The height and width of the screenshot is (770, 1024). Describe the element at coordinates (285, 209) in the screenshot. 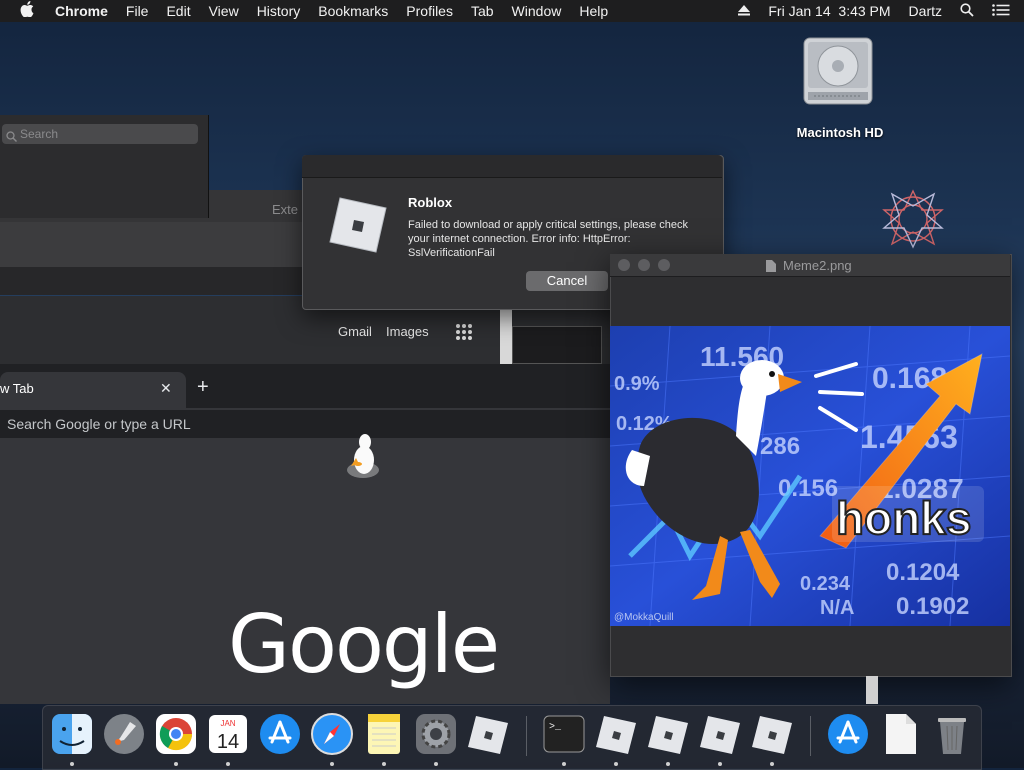

I see `background-ext-label: Exte` at that location.